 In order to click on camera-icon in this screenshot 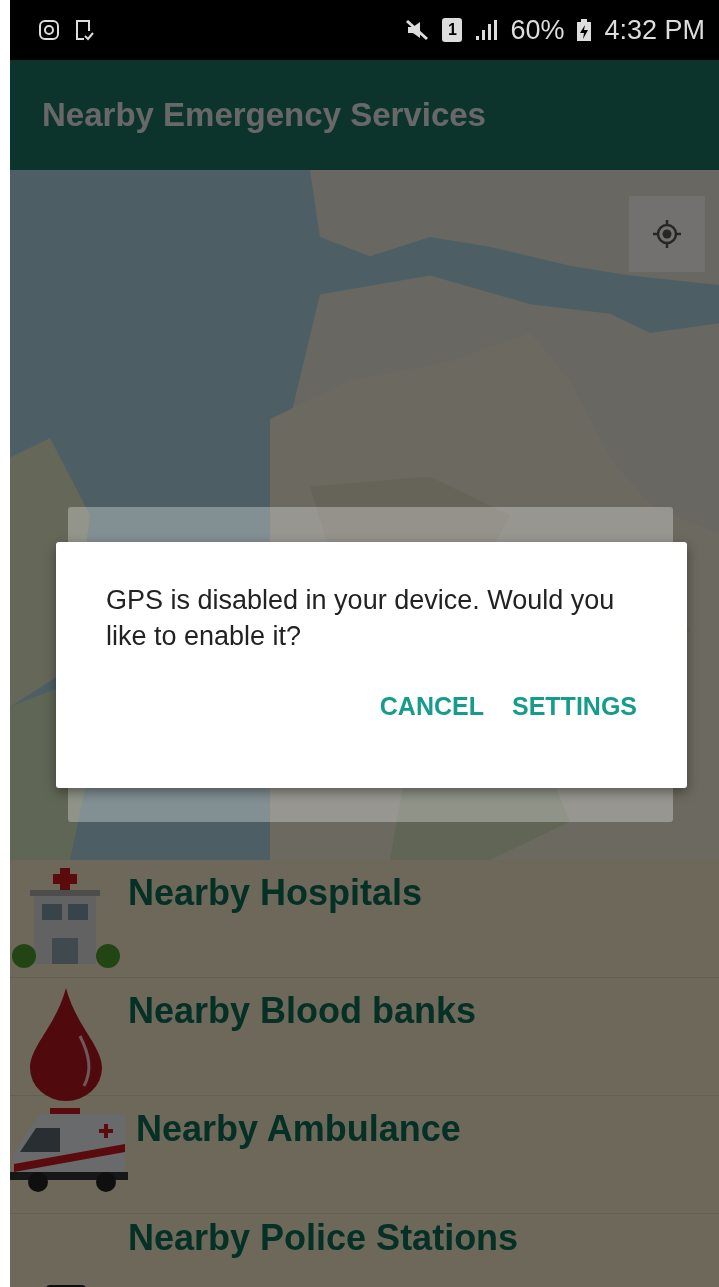, I will do `click(49, 30)`.